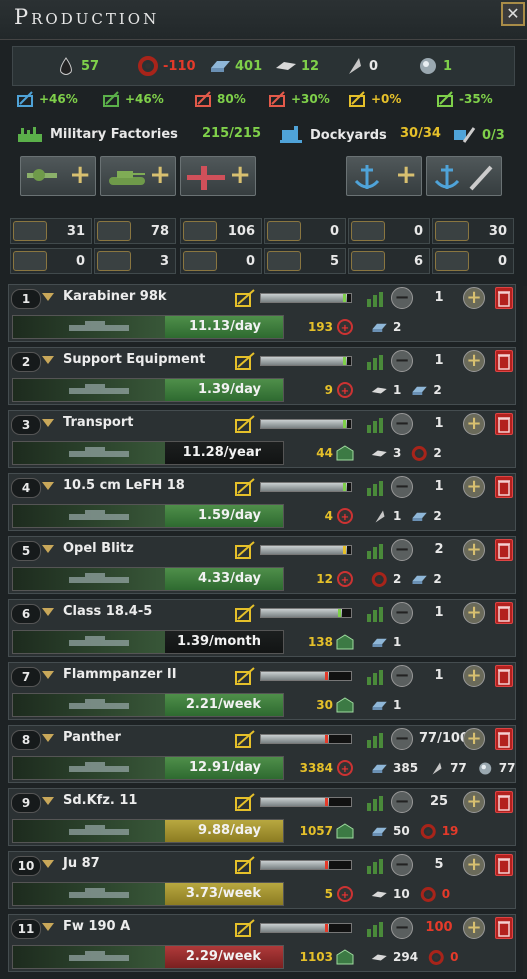 The width and height of the screenshot is (527, 979). What do you see at coordinates (98, 548) in the screenshot?
I see `equipment-name: Opel Blitz` at bounding box center [98, 548].